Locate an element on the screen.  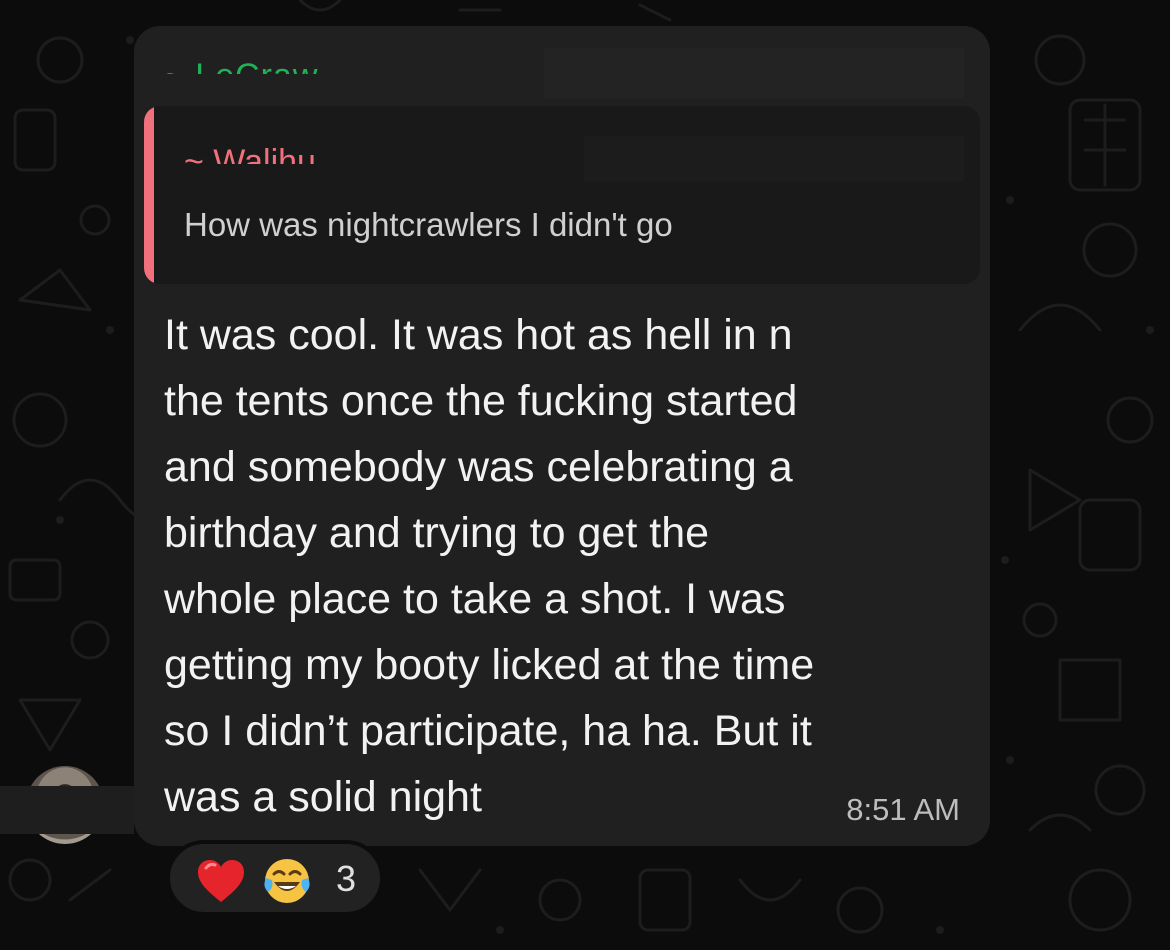
message-timestamp: 8:51 AM is located at coordinates (903, 809).